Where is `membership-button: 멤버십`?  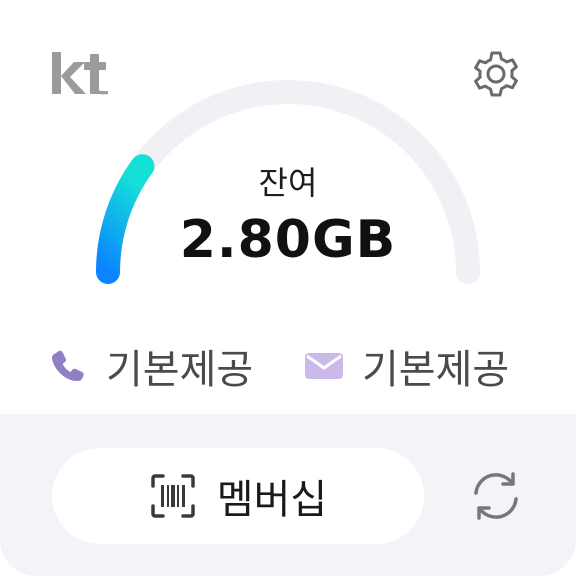
membership-button: 멤버십 is located at coordinates (238, 496).